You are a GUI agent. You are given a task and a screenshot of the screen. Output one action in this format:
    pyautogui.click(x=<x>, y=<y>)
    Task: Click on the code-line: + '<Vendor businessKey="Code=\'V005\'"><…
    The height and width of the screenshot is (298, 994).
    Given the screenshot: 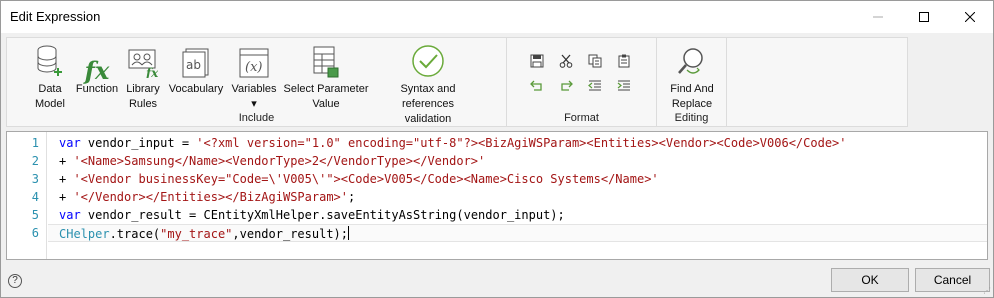 What is the action you would take?
    pyautogui.click(x=359, y=179)
    